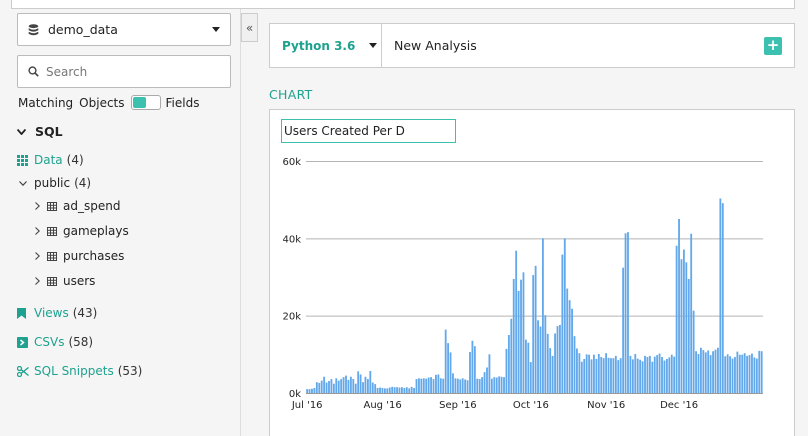  Describe the element at coordinates (124, 29) in the screenshot. I see `database-selector: demo_data` at that location.